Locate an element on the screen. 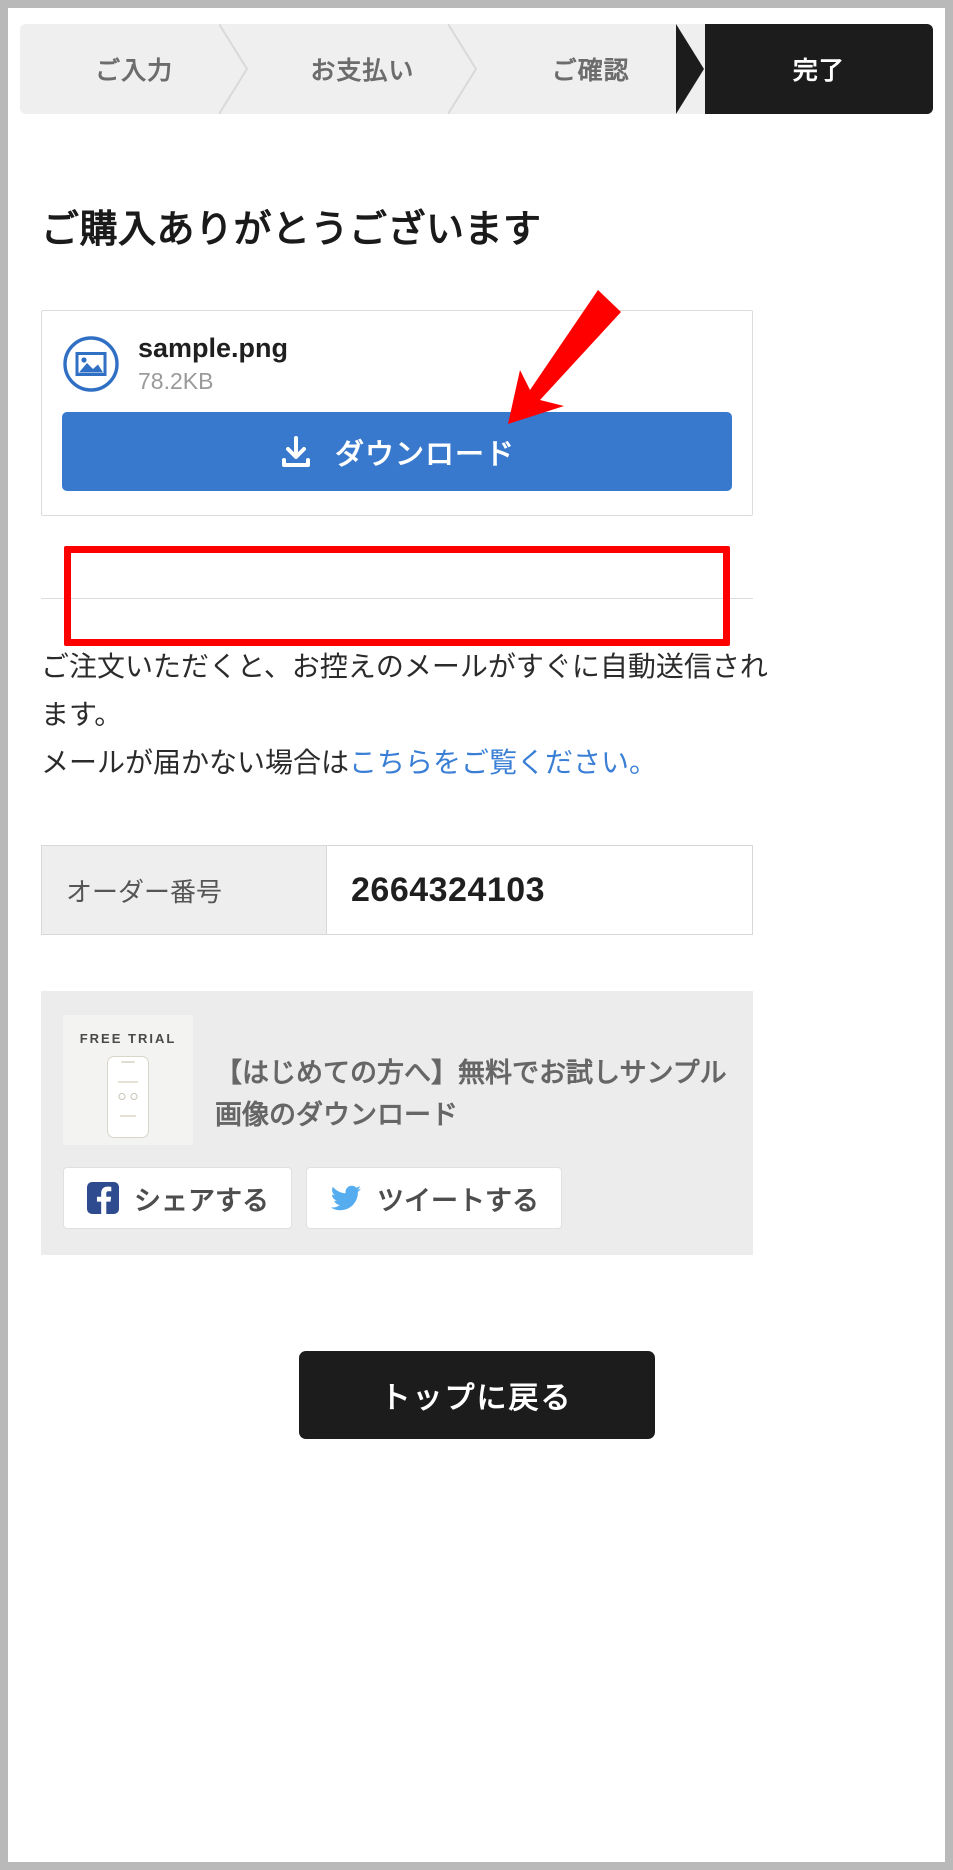 The image size is (953, 1870). promo-thumb-label: FREE TRIAL is located at coordinates (128, 1039).